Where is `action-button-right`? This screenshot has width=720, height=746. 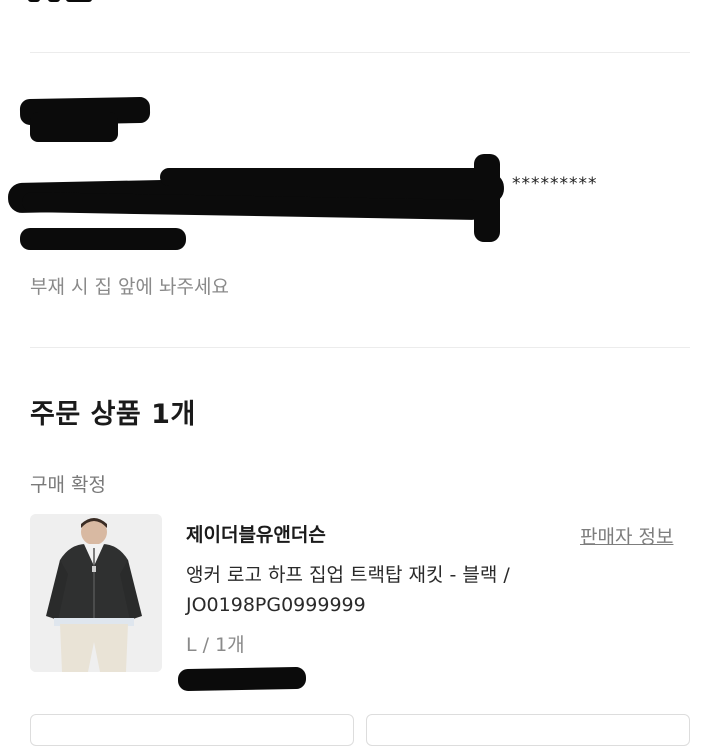
action-button-right is located at coordinates (528, 730).